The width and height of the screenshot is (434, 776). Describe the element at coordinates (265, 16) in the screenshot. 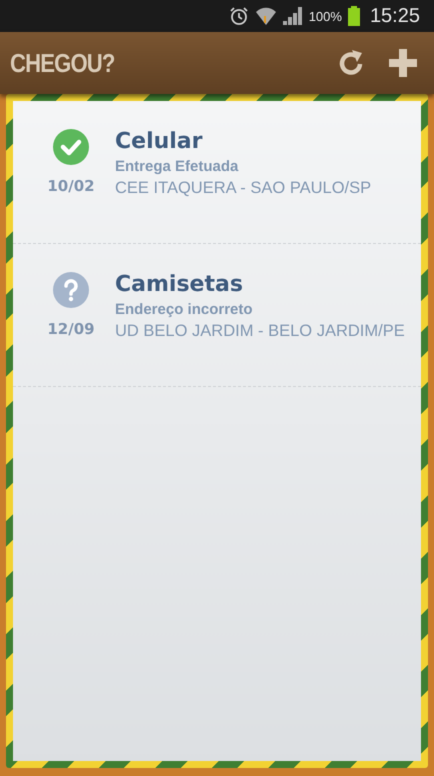

I see `wifi-icon` at that location.